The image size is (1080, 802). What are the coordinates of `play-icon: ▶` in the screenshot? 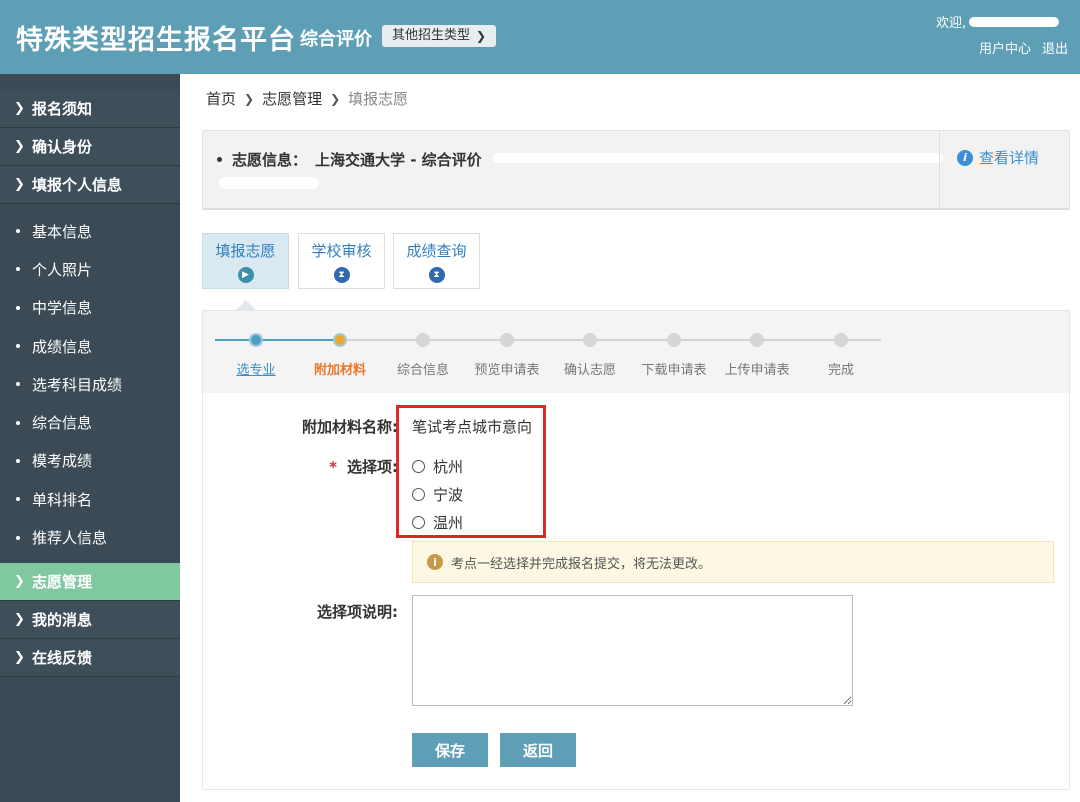 It's located at (245, 275).